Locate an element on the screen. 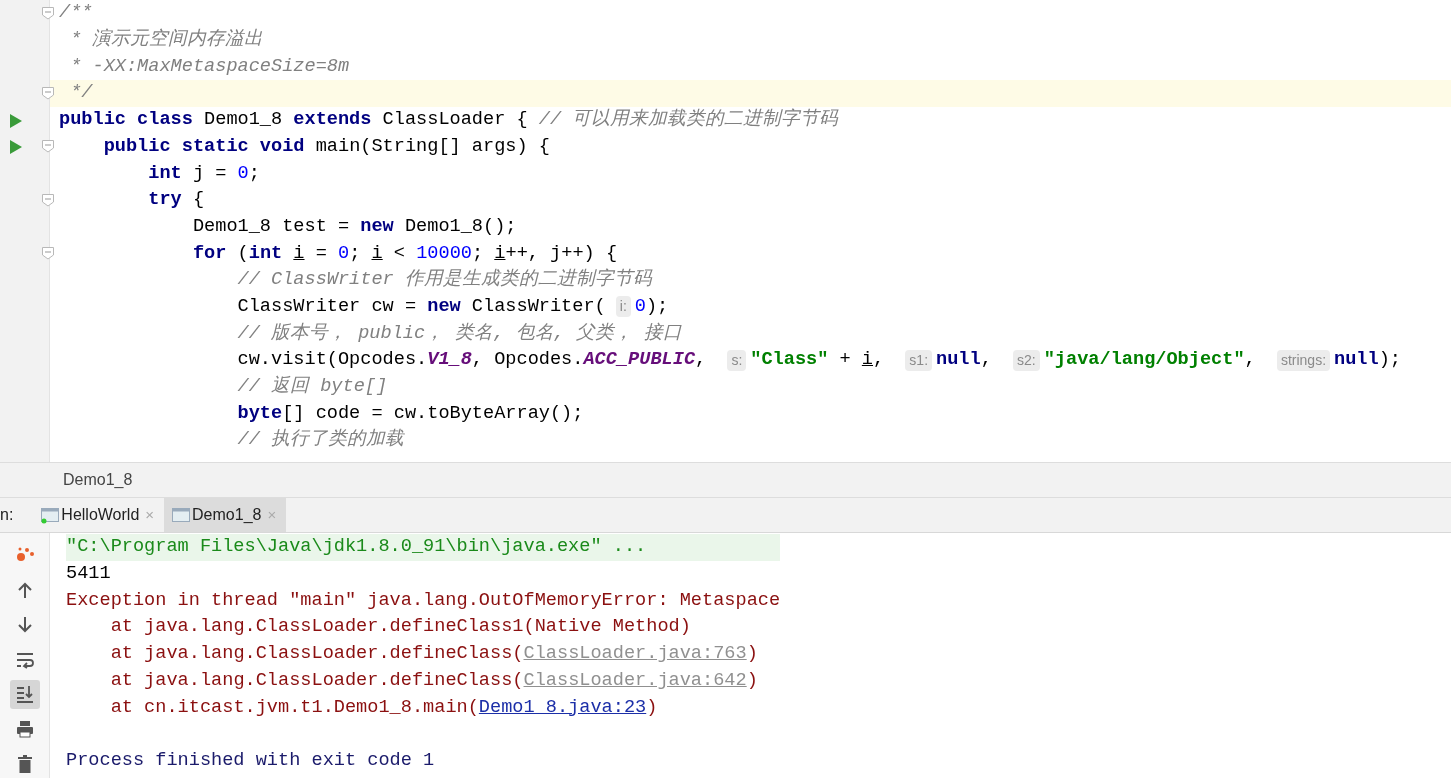 The height and width of the screenshot is (778, 1451). code-line: byte[] code = cw.toByteArray(); is located at coordinates (410, 413).